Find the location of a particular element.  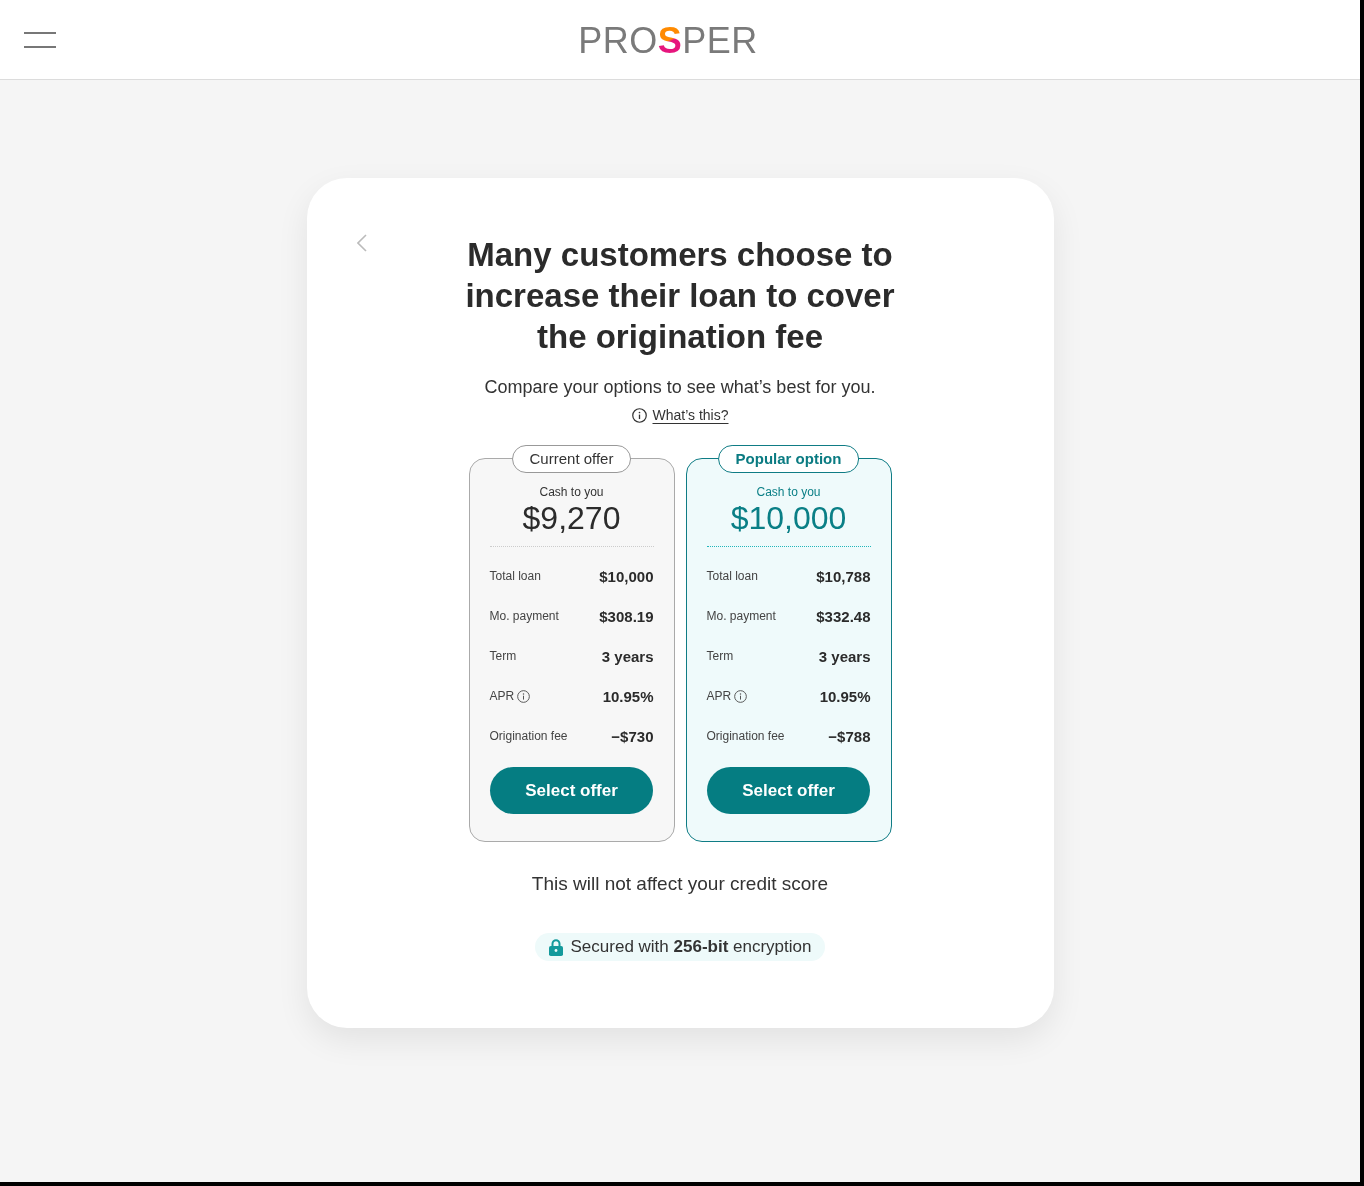

detail-value: −$788 is located at coordinates (849, 736).